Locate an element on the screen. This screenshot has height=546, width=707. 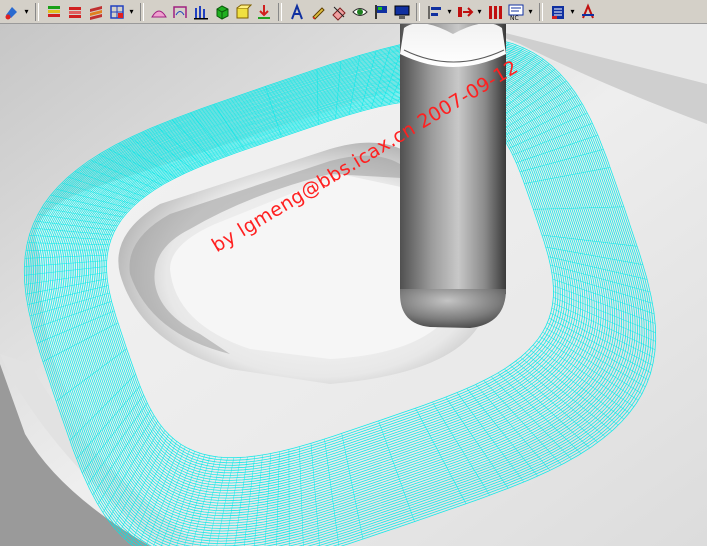
arrow-right-icon is located at coordinates (465, 11).